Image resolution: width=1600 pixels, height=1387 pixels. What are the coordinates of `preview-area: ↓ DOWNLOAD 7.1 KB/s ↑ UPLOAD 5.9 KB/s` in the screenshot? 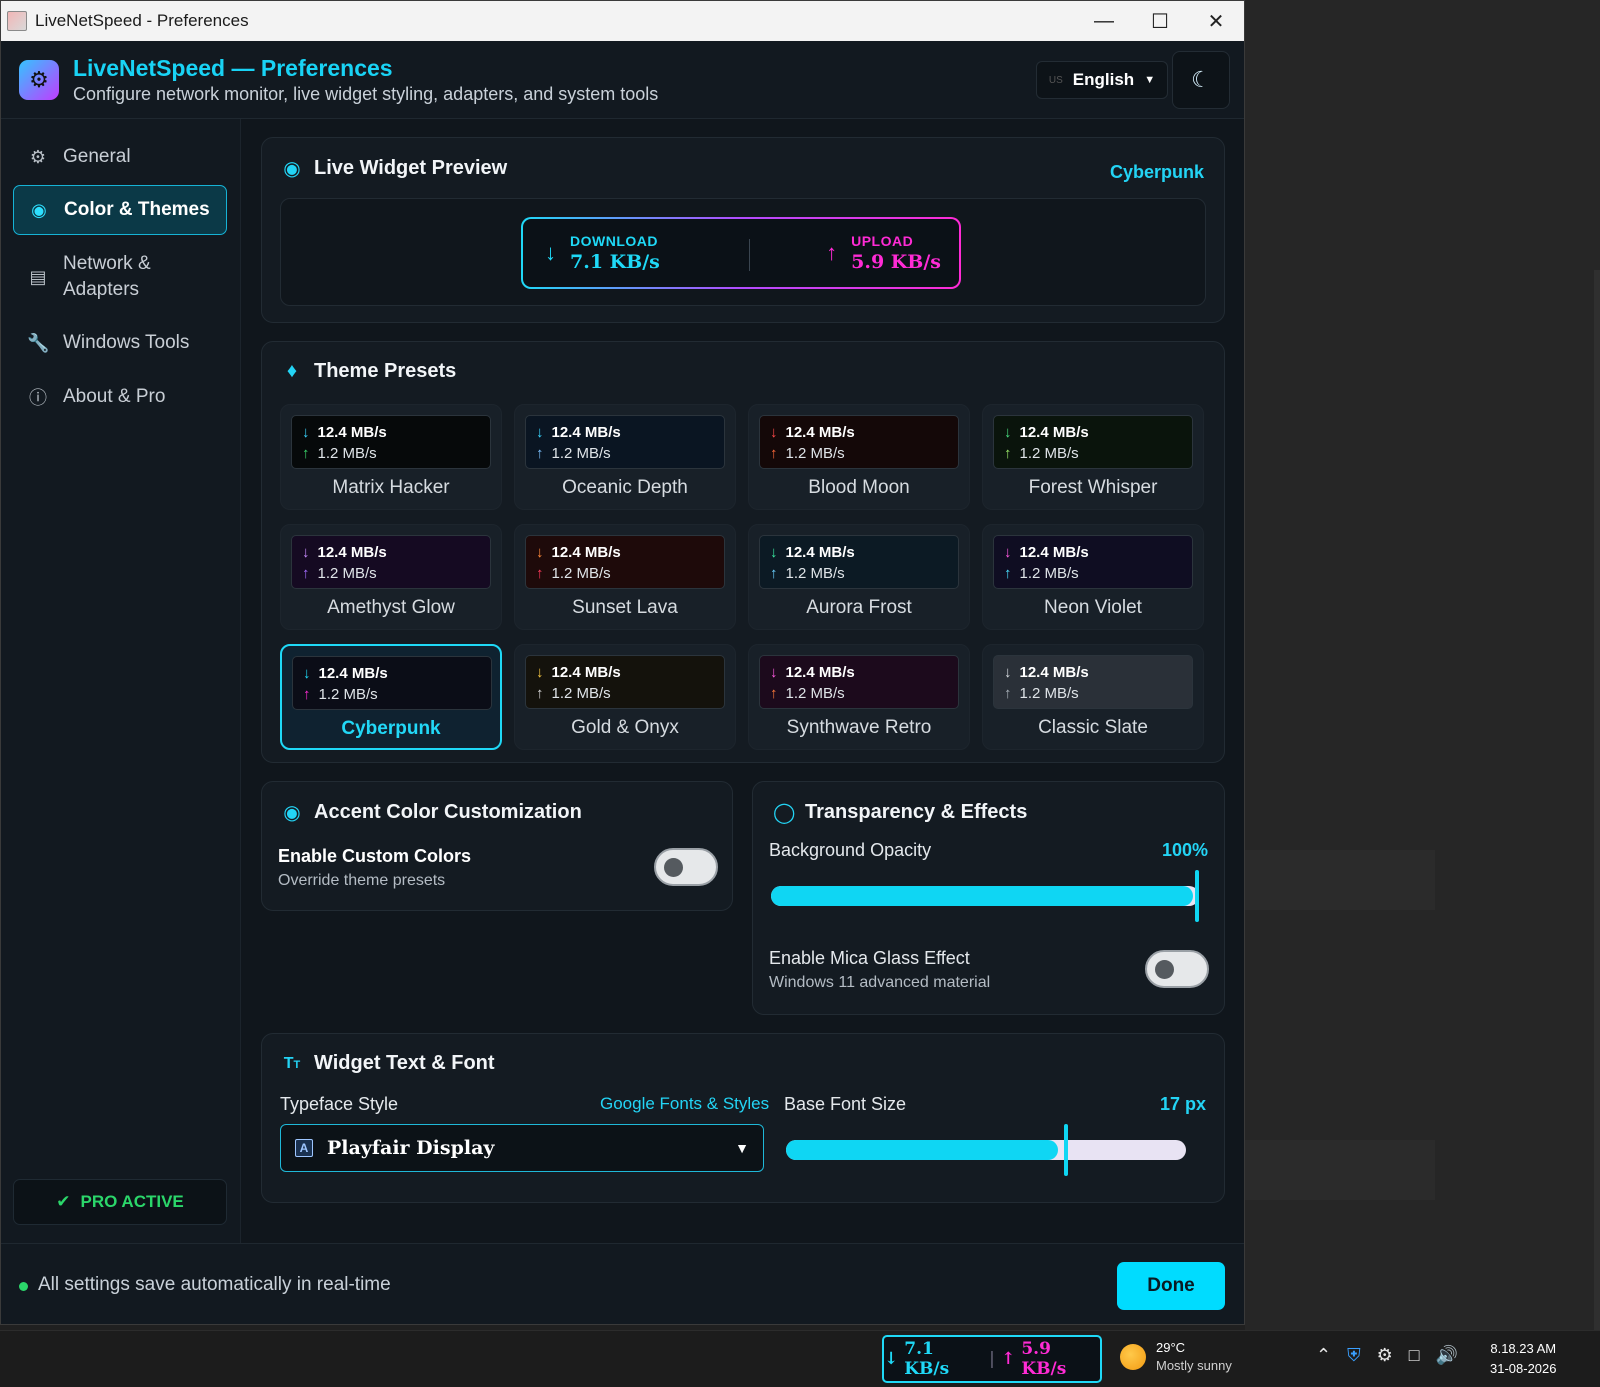 It's located at (743, 252).